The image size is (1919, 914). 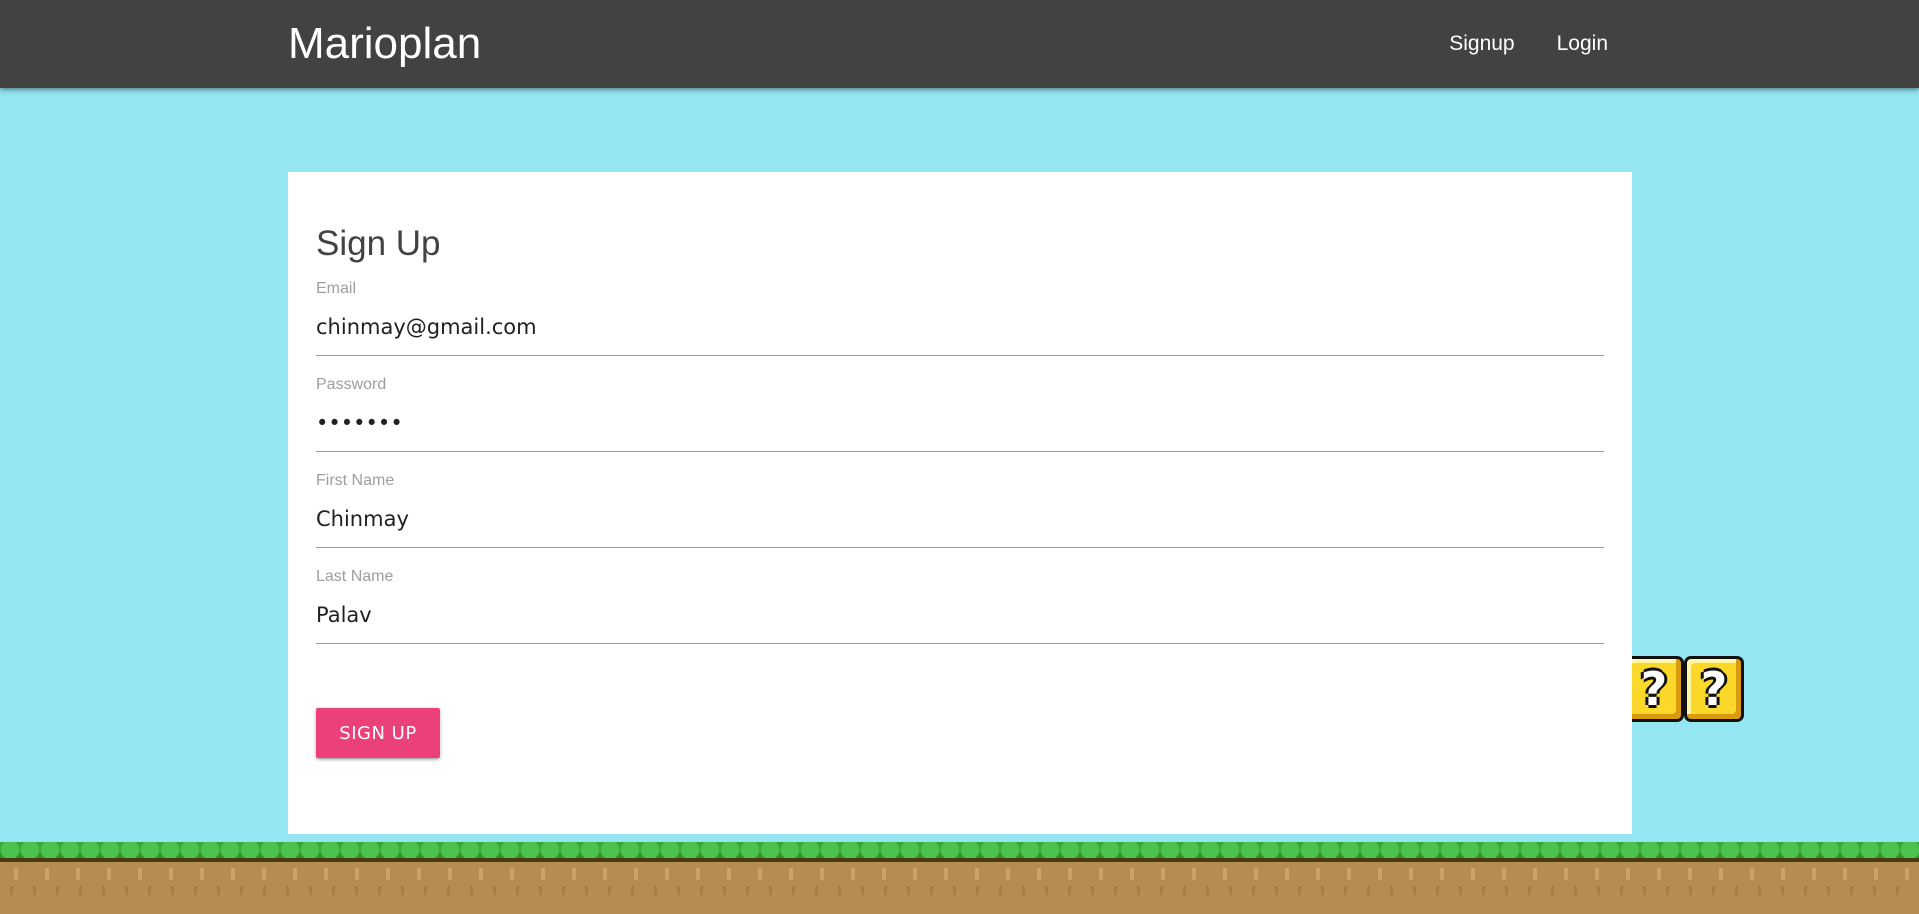 I want to click on ground-decoration, so click(x=959, y=878).